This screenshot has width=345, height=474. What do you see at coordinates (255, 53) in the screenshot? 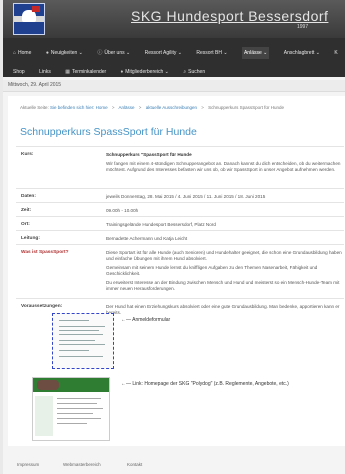
I see `nav-item-anlaesse: Anlässe ⌄` at bounding box center [255, 53].